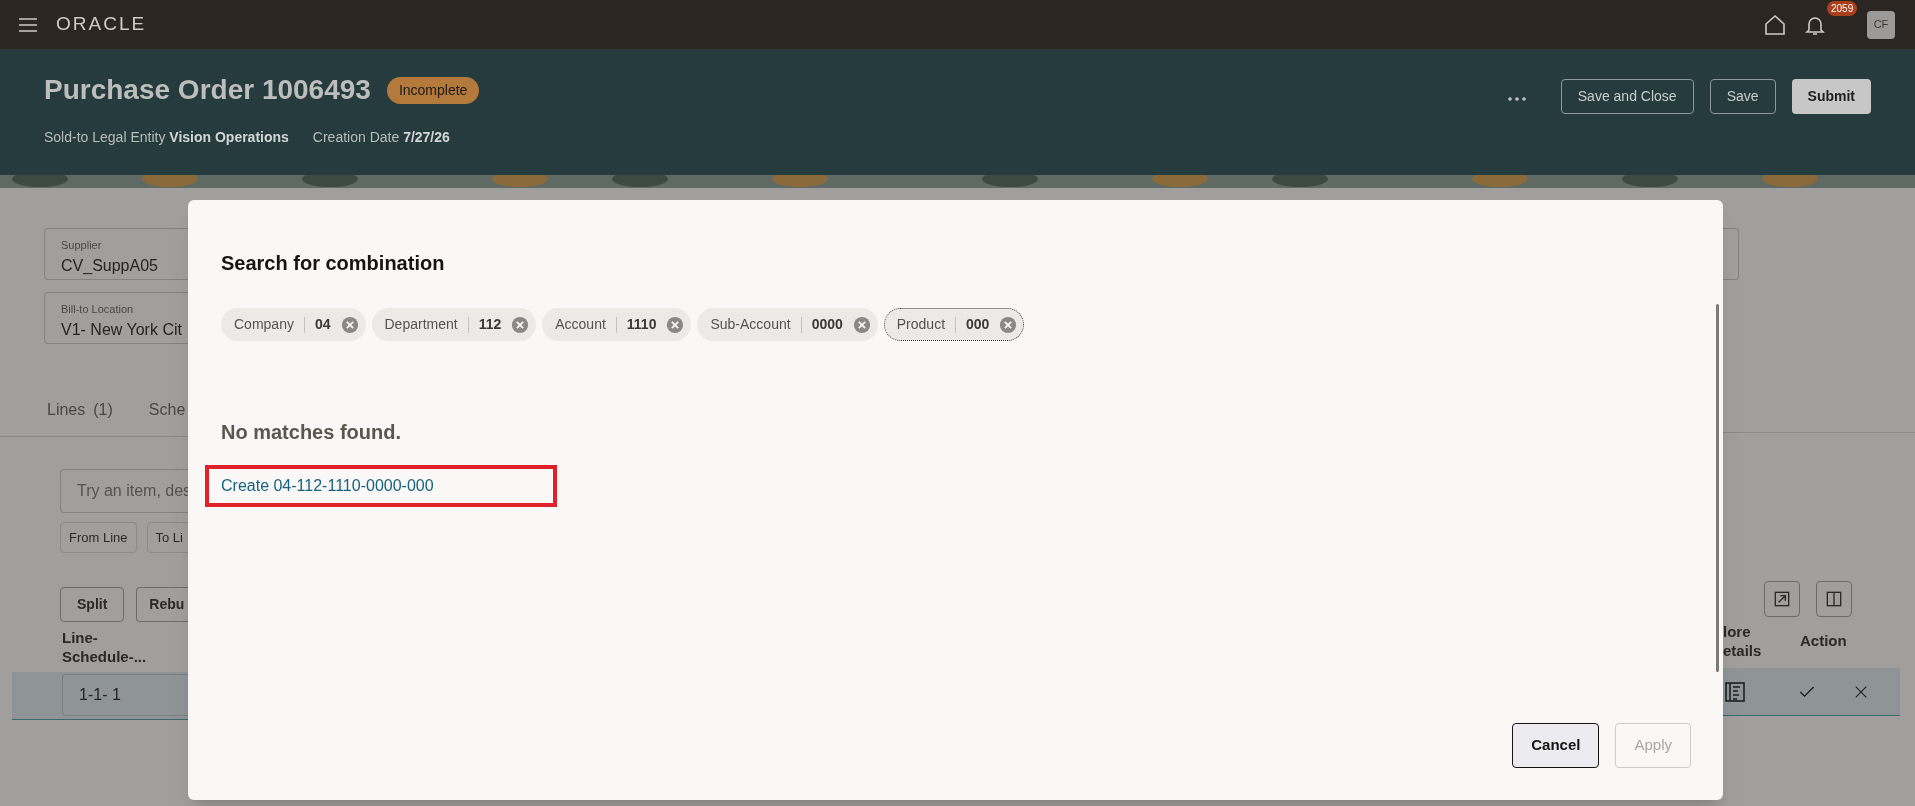 This screenshot has height=806, width=1915. What do you see at coordinates (1556, 745) in the screenshot?
I see `dialog-button: Cancel` at bounding box center [1556, 745].